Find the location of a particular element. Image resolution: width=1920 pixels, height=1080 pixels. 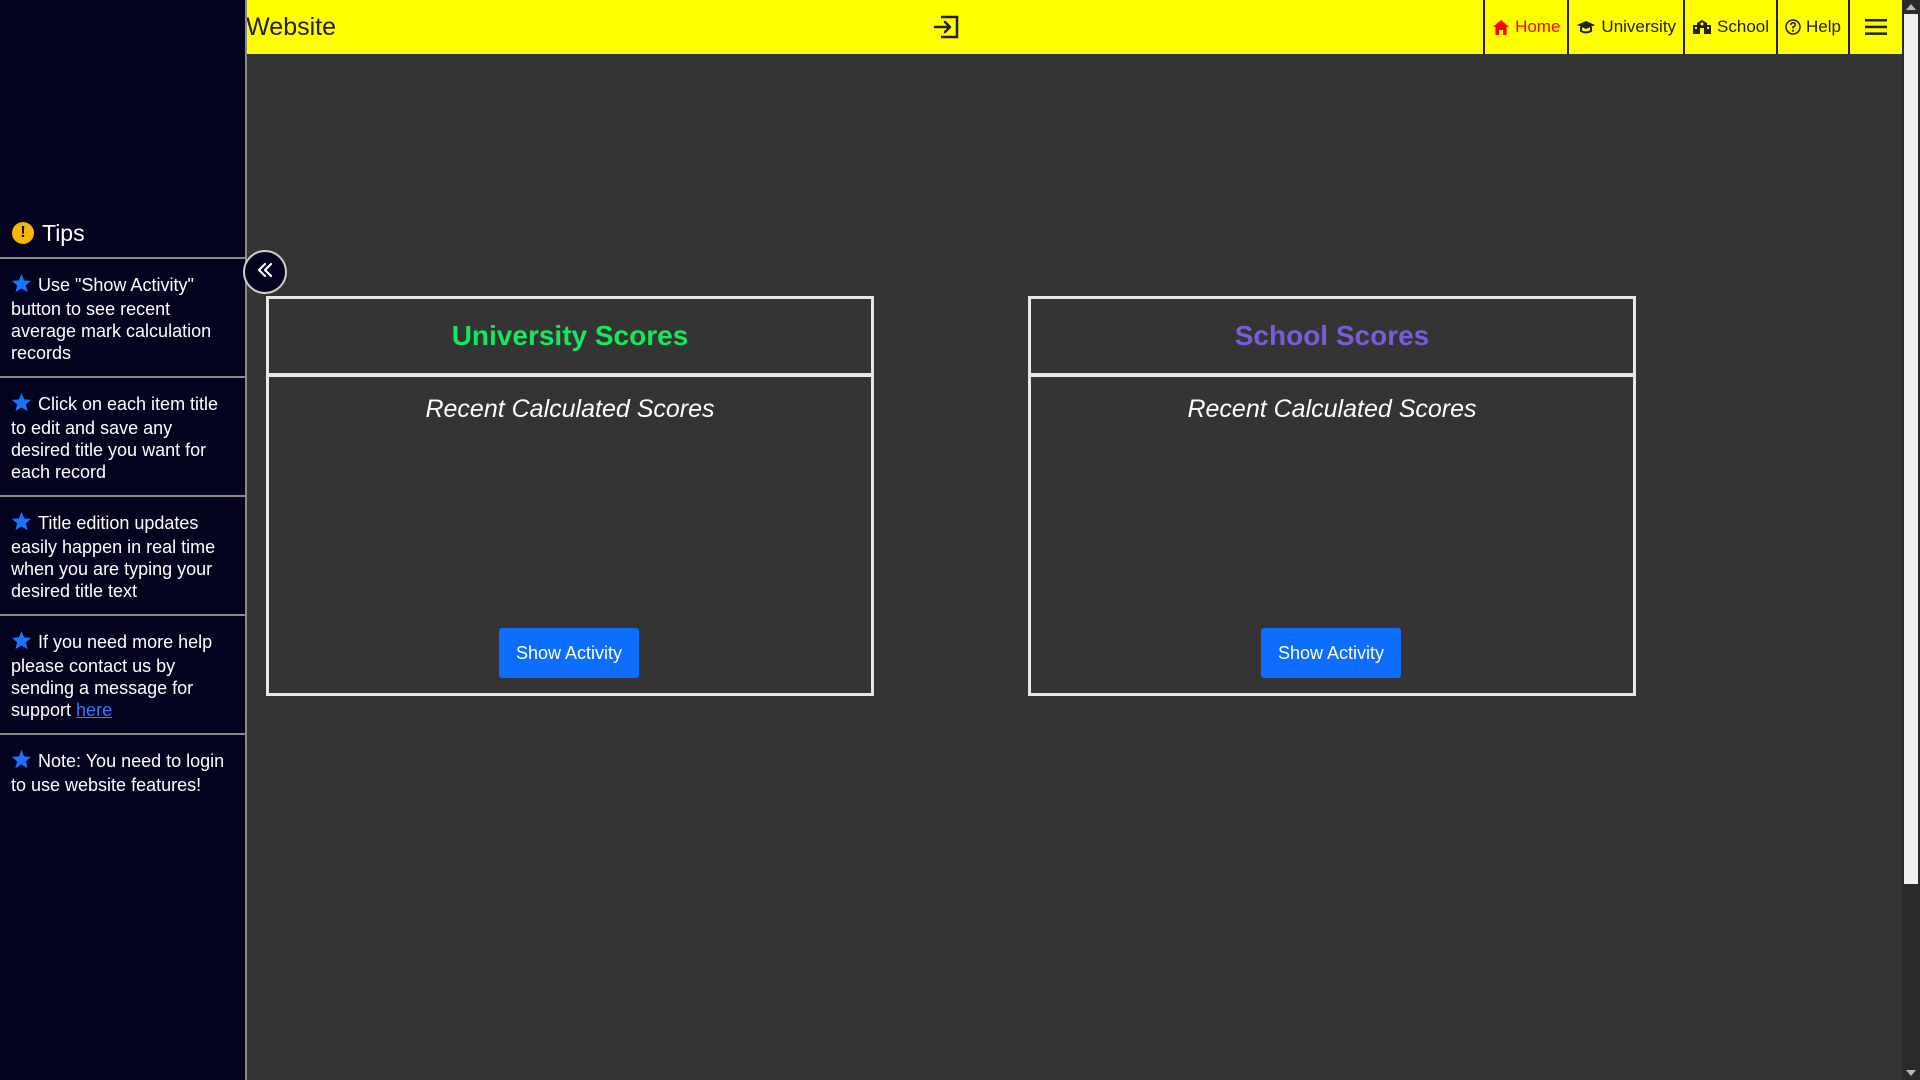

scroll-up-arrow-icon is located at coordinates (1911, 7).